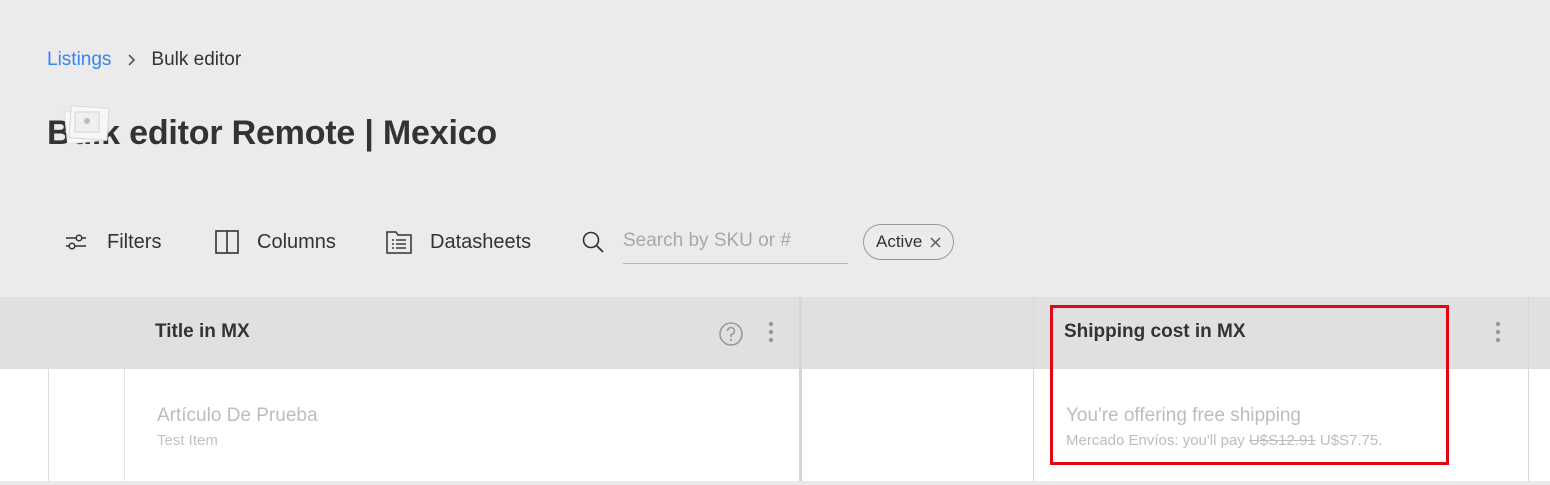 This screenshot has width=1550, height=485. I want to click on shipping-prefix: Mercado Envíos: you'll pay, so click(1155, 440).